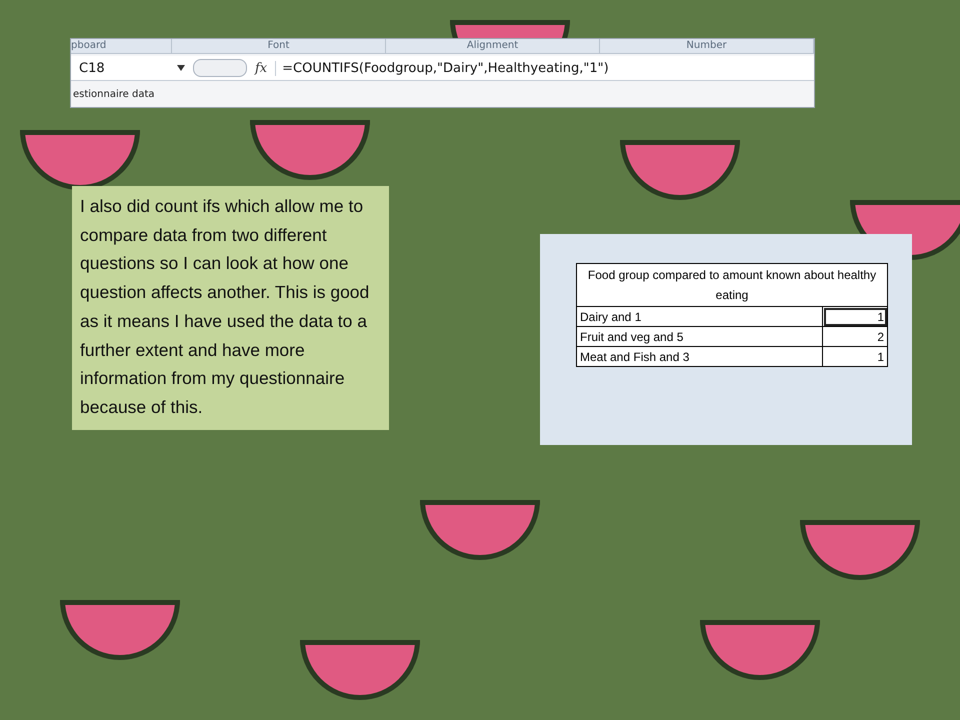 The width and height of the screenshot is (960, 720). Describe the element at coordinates (181, 68) in the screenshot. I see `caret-icon` at that location.